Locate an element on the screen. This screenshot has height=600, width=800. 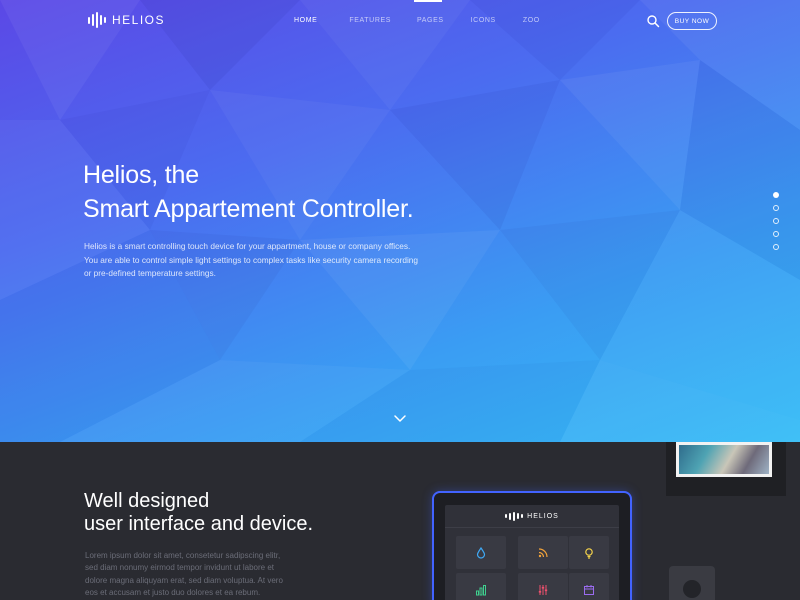
slider-pagination is located at coordinates (776, 224).